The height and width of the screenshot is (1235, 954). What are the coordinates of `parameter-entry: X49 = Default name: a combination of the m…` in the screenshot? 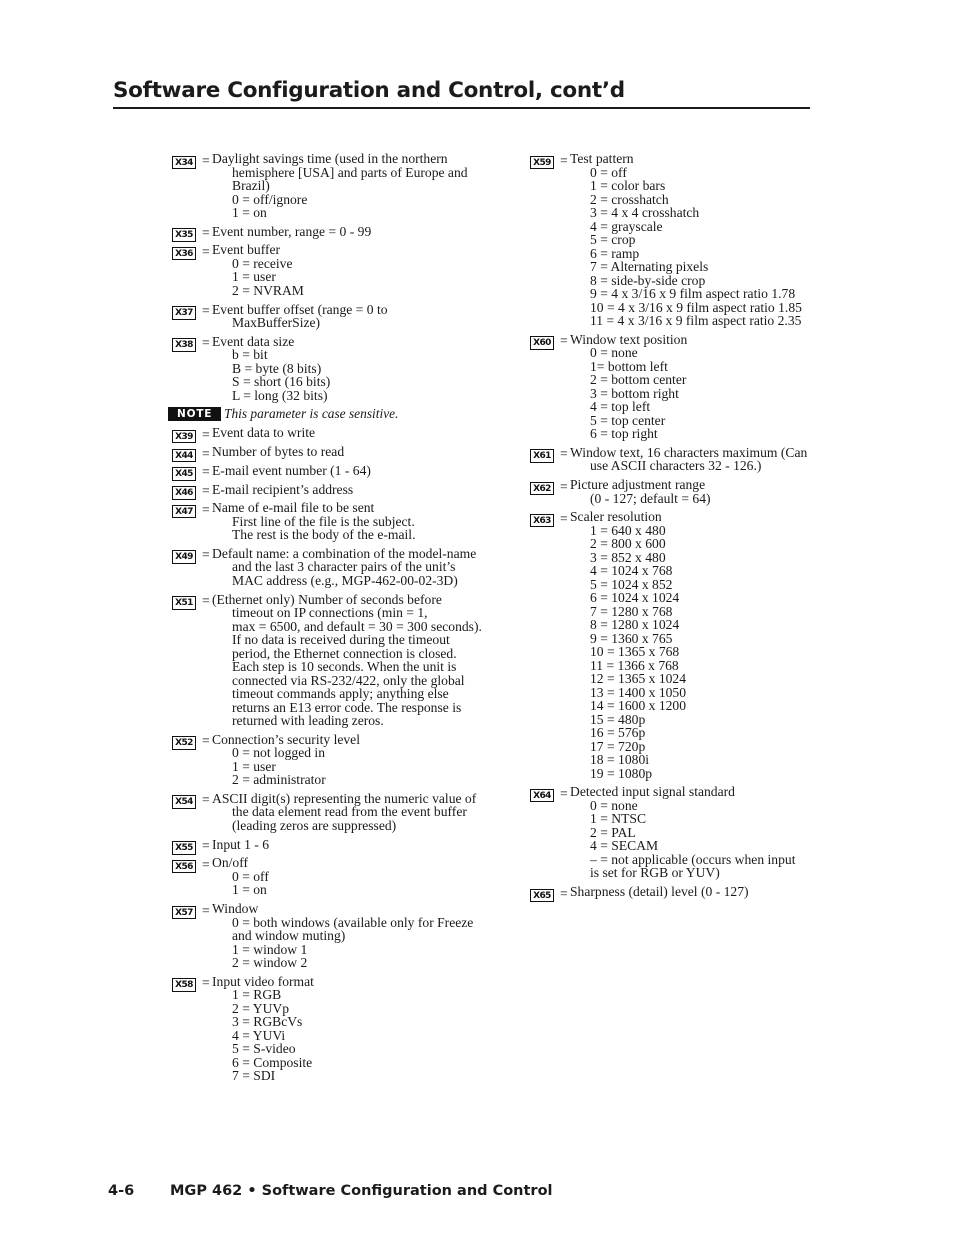 It's located at (337, 567).